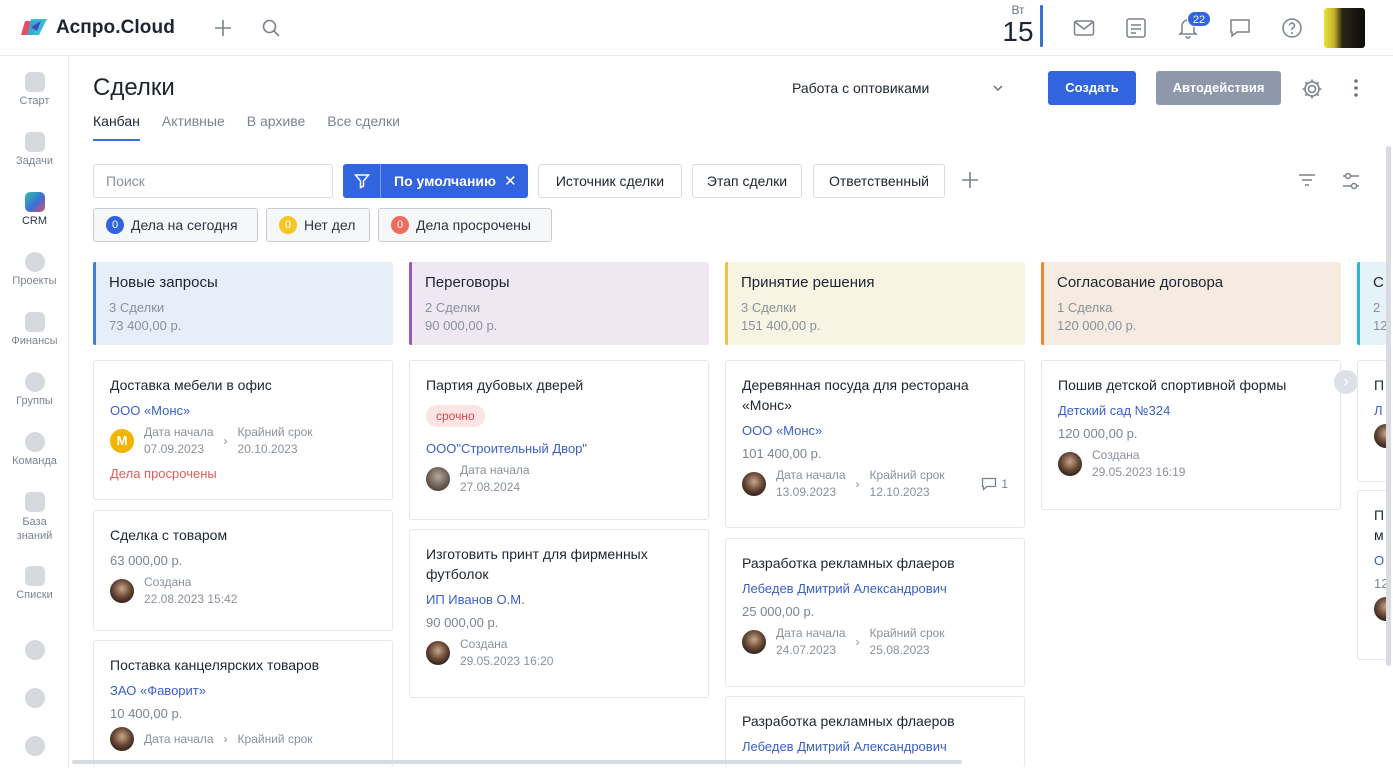 Image resolution: width=1393 pixels, height=768 pixels. I want to click on pill-no-tasks: 0 Нет дел, so click(318, 225).